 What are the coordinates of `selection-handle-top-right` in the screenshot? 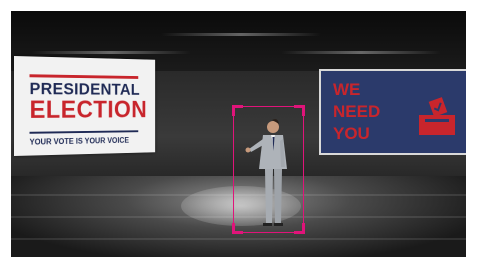 It's located at (299, 110).